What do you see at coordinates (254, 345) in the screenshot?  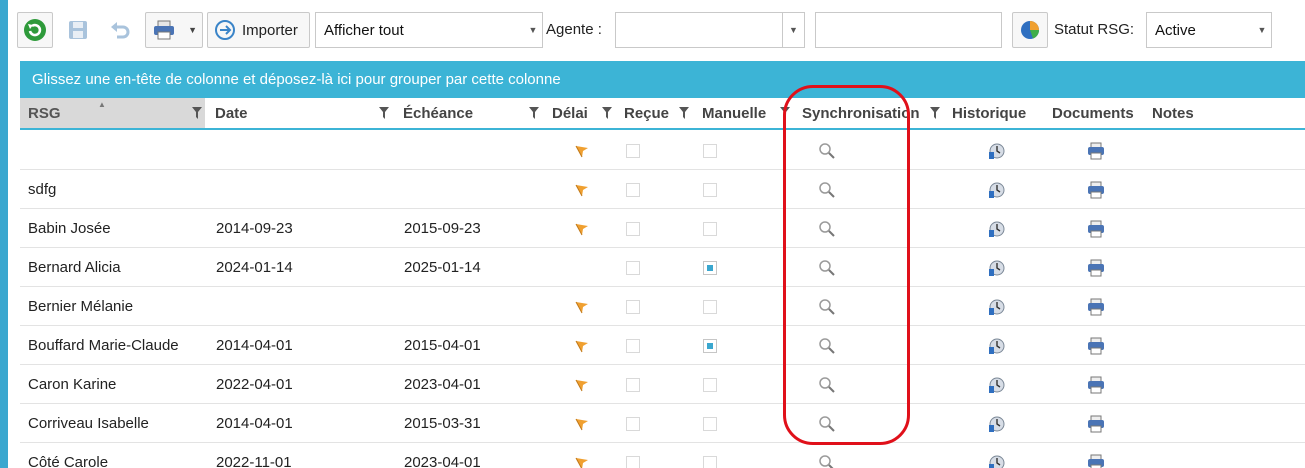 I see `date-cell: 2014-04-01` at bounding box center [254, 345].